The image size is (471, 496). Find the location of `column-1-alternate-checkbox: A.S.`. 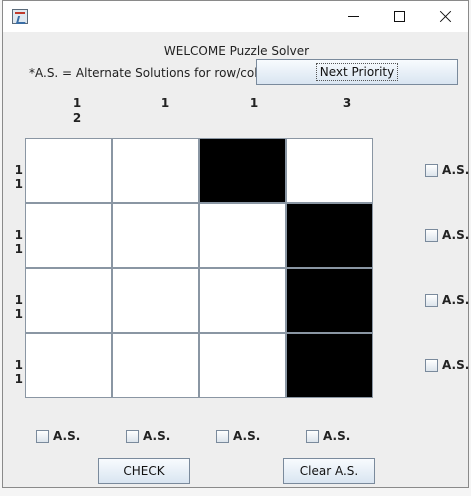

column-1-alternate-checkbox: A.S. is located at coordinates (58, 436).